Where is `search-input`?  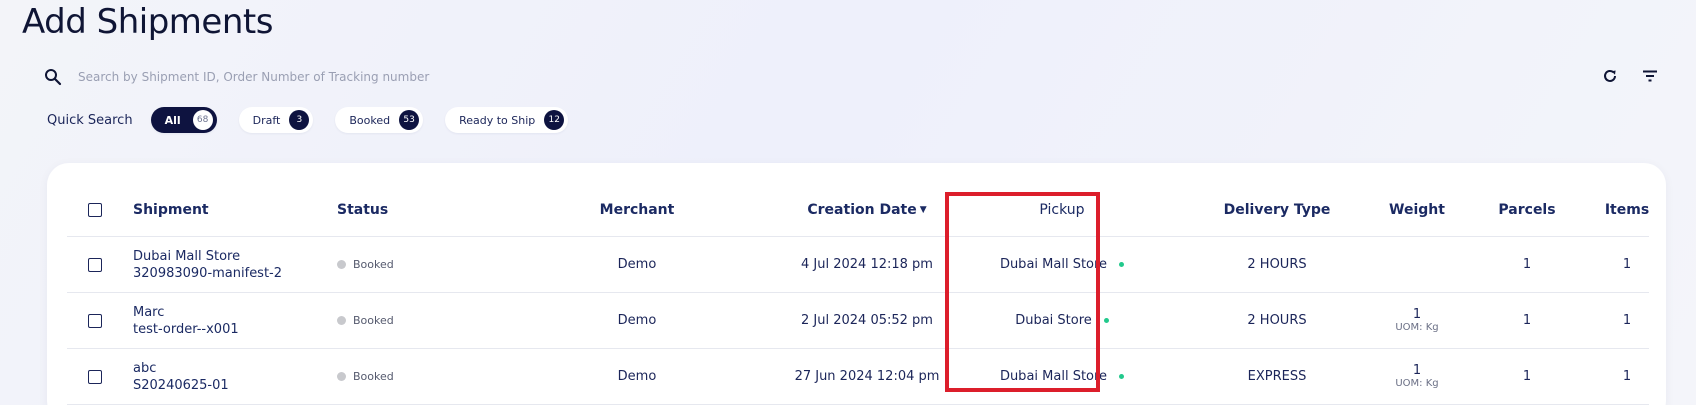 search-input is located at coordinates (528, 77).